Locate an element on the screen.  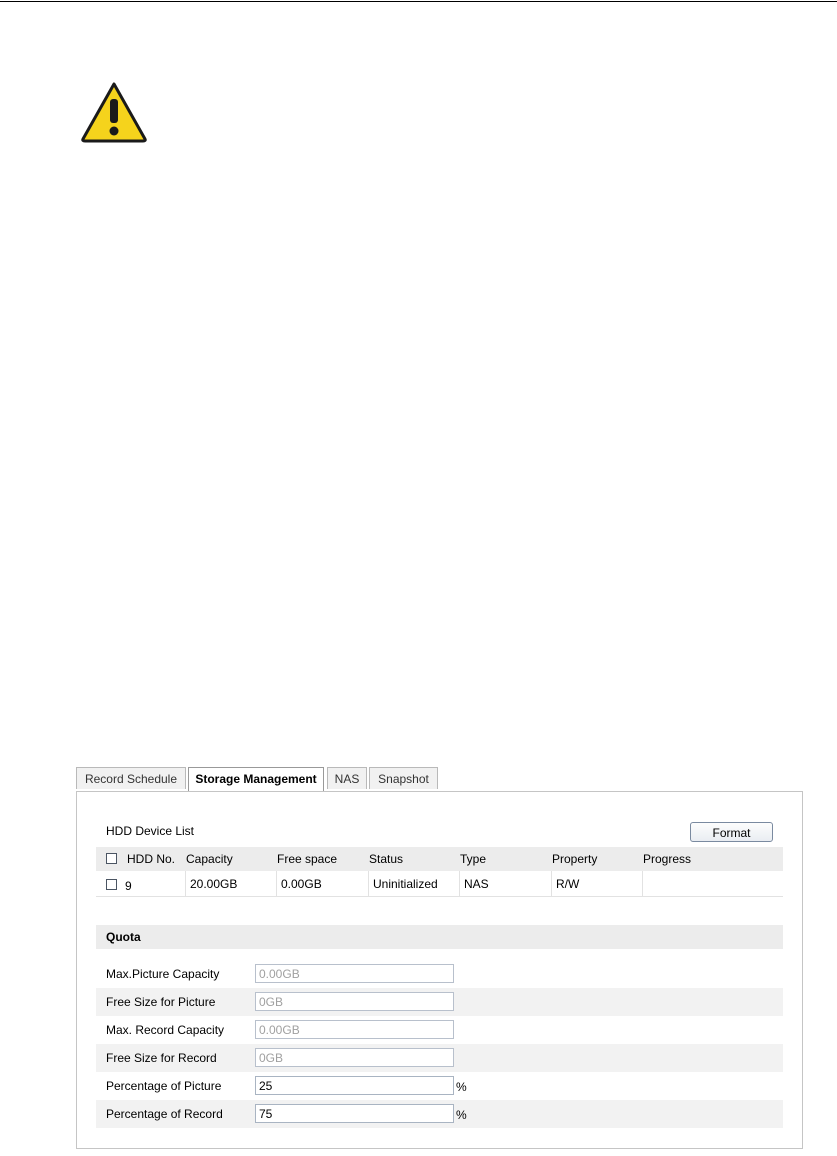
col-free-space: Free space is located at coordinates (307, 859).